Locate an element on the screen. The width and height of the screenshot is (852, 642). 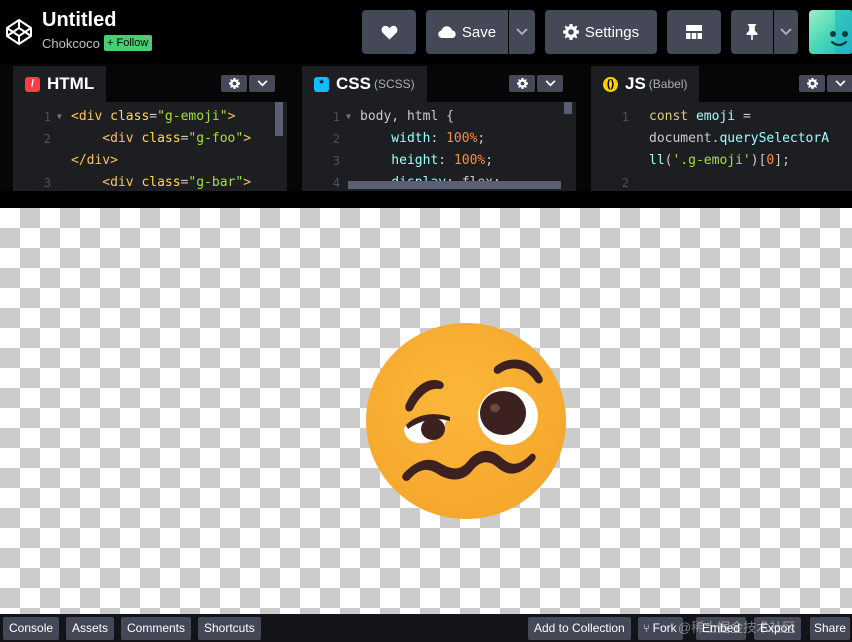
save-options-button is located at coordinates (522, 32).